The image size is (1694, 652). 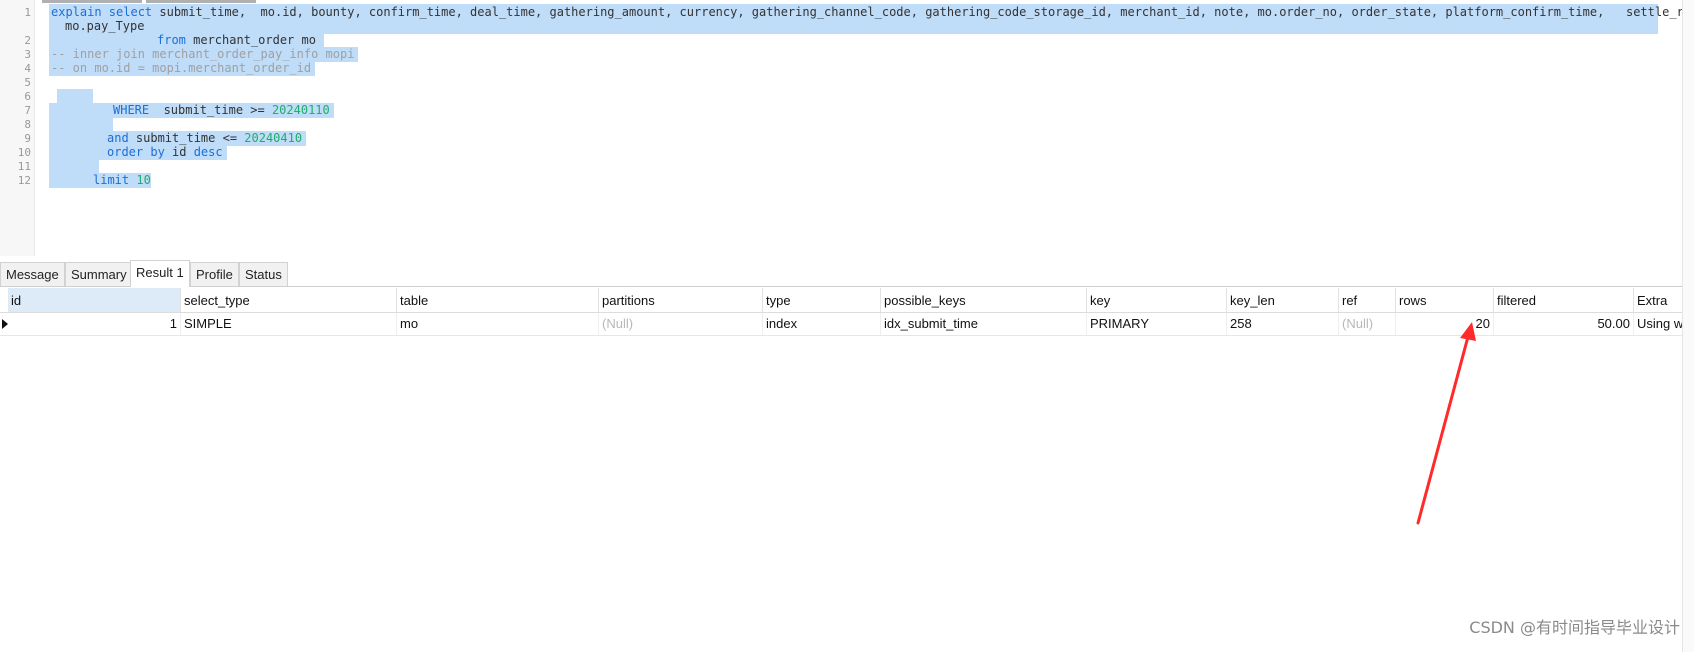 I want to click on line-number: 5, so click(x=27, y=82).